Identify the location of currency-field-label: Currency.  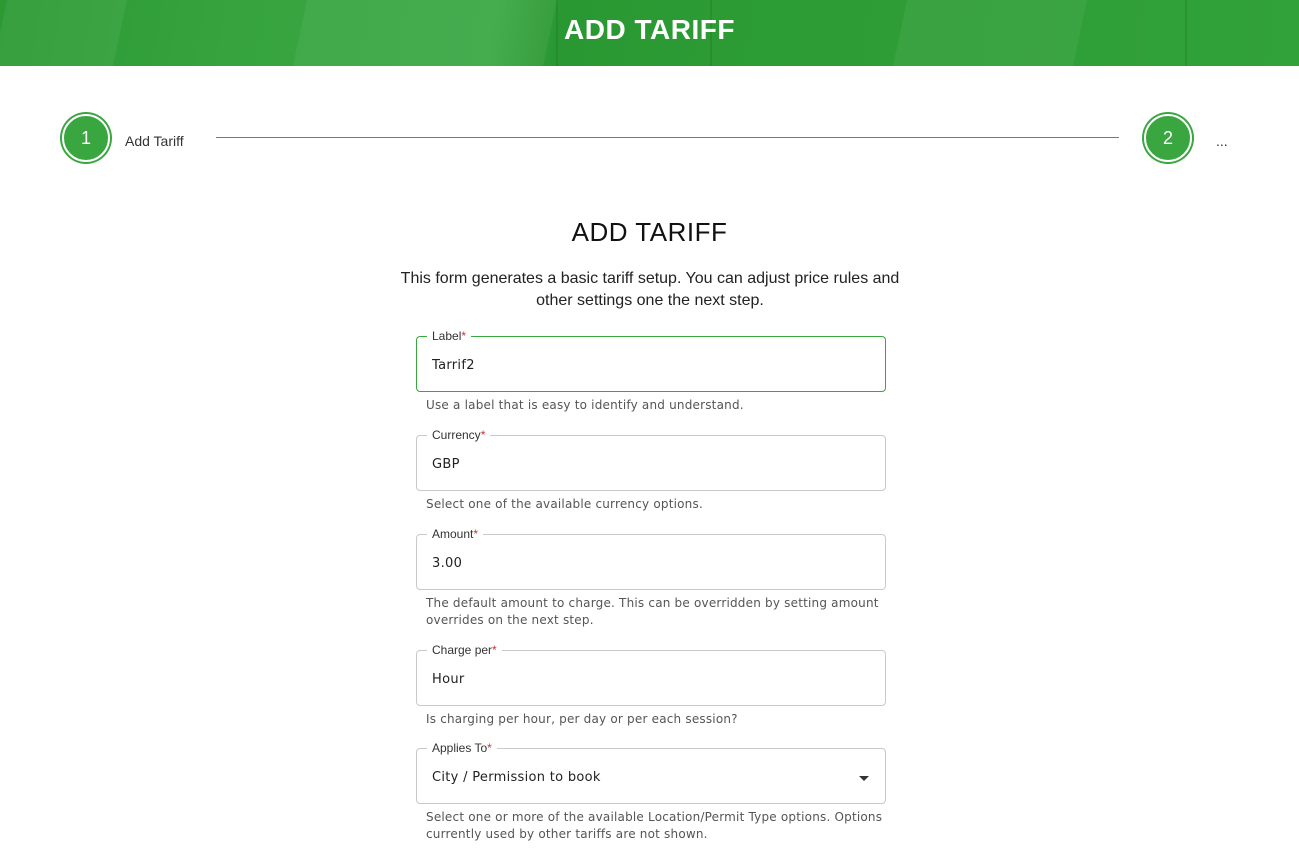
(456, 435).